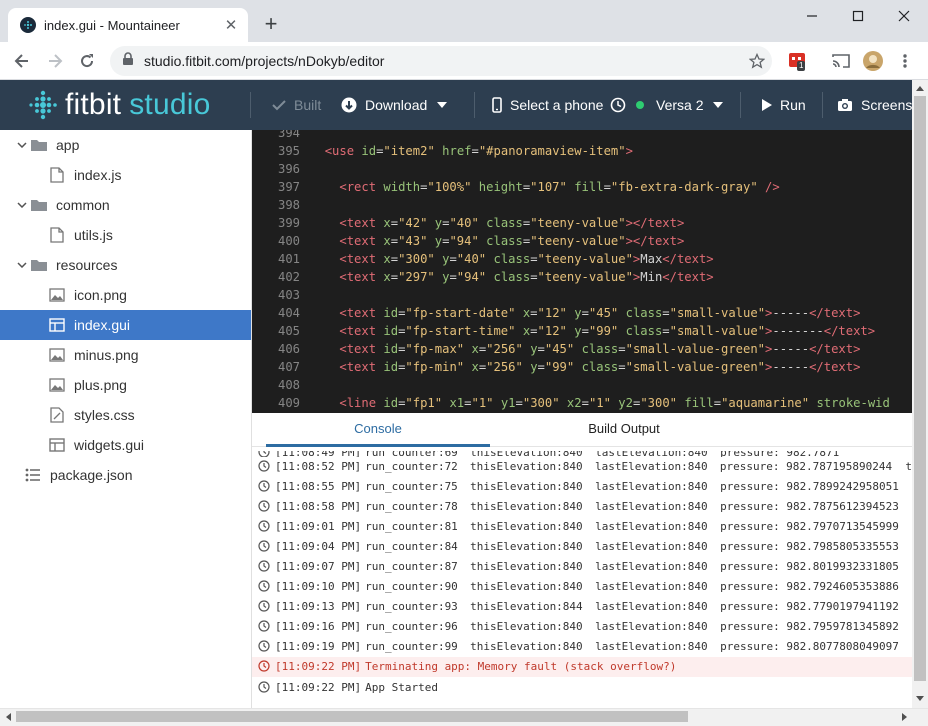 This screenshot has height=726, width=928. What do you see at coordinates (767, 105) in the screenshot?
I see `play-icon` at bounding box center [767, 105].